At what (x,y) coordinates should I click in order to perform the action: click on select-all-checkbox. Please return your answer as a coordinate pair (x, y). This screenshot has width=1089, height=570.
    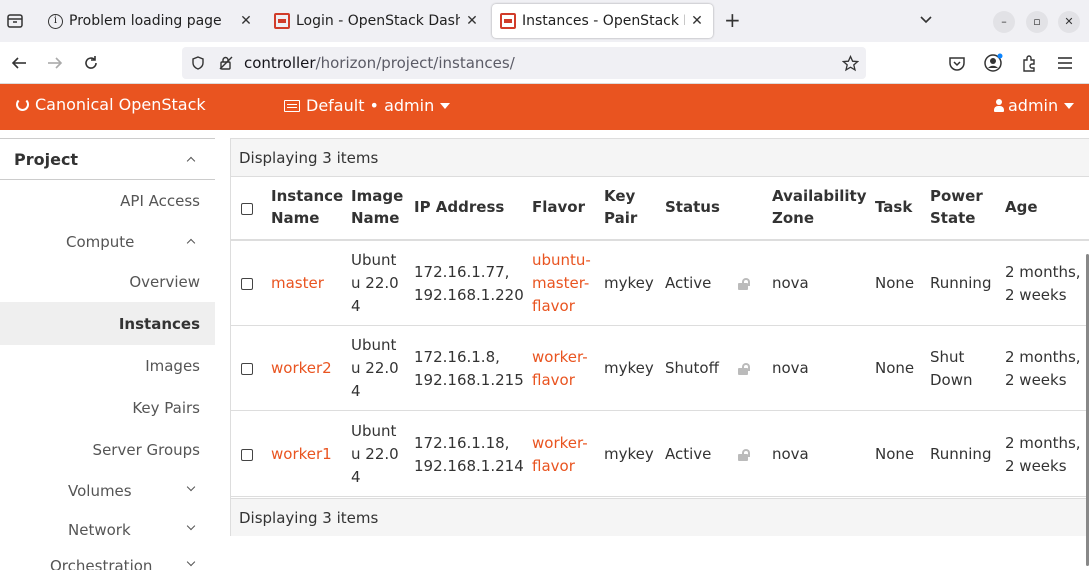
    Looking at the image, I should click on (247, 209).